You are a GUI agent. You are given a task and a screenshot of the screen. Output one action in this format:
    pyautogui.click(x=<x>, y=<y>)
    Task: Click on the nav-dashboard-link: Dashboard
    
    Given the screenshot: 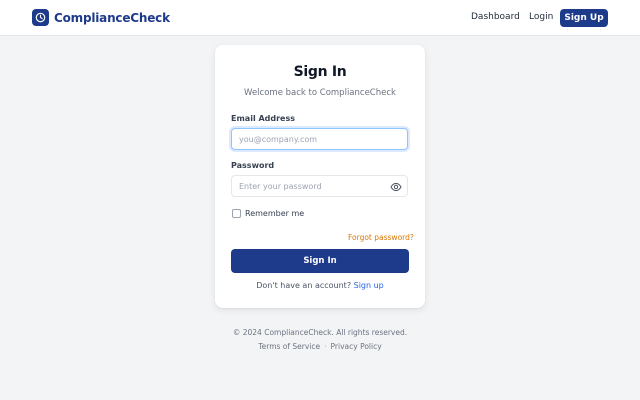 What is the action you would take?
    pyautogui.click(x=495, y=17)
    